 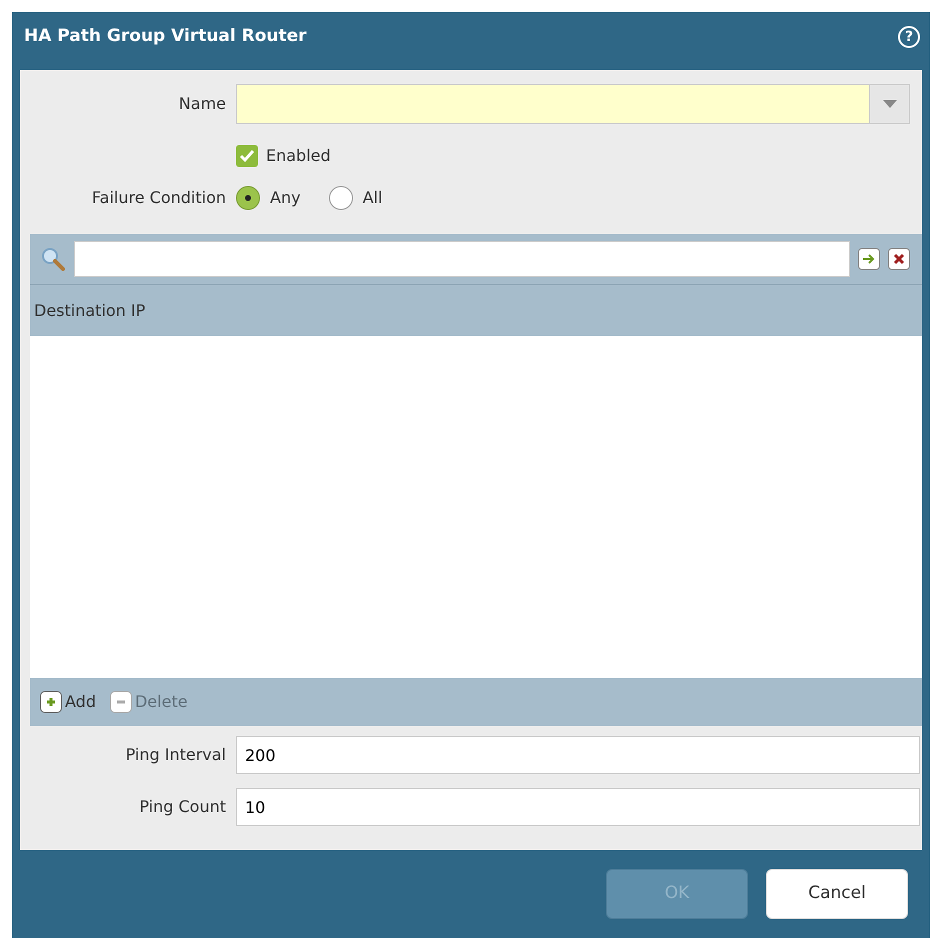 I want to click on ping-interval-field: 200, so click(x=578, y=755).